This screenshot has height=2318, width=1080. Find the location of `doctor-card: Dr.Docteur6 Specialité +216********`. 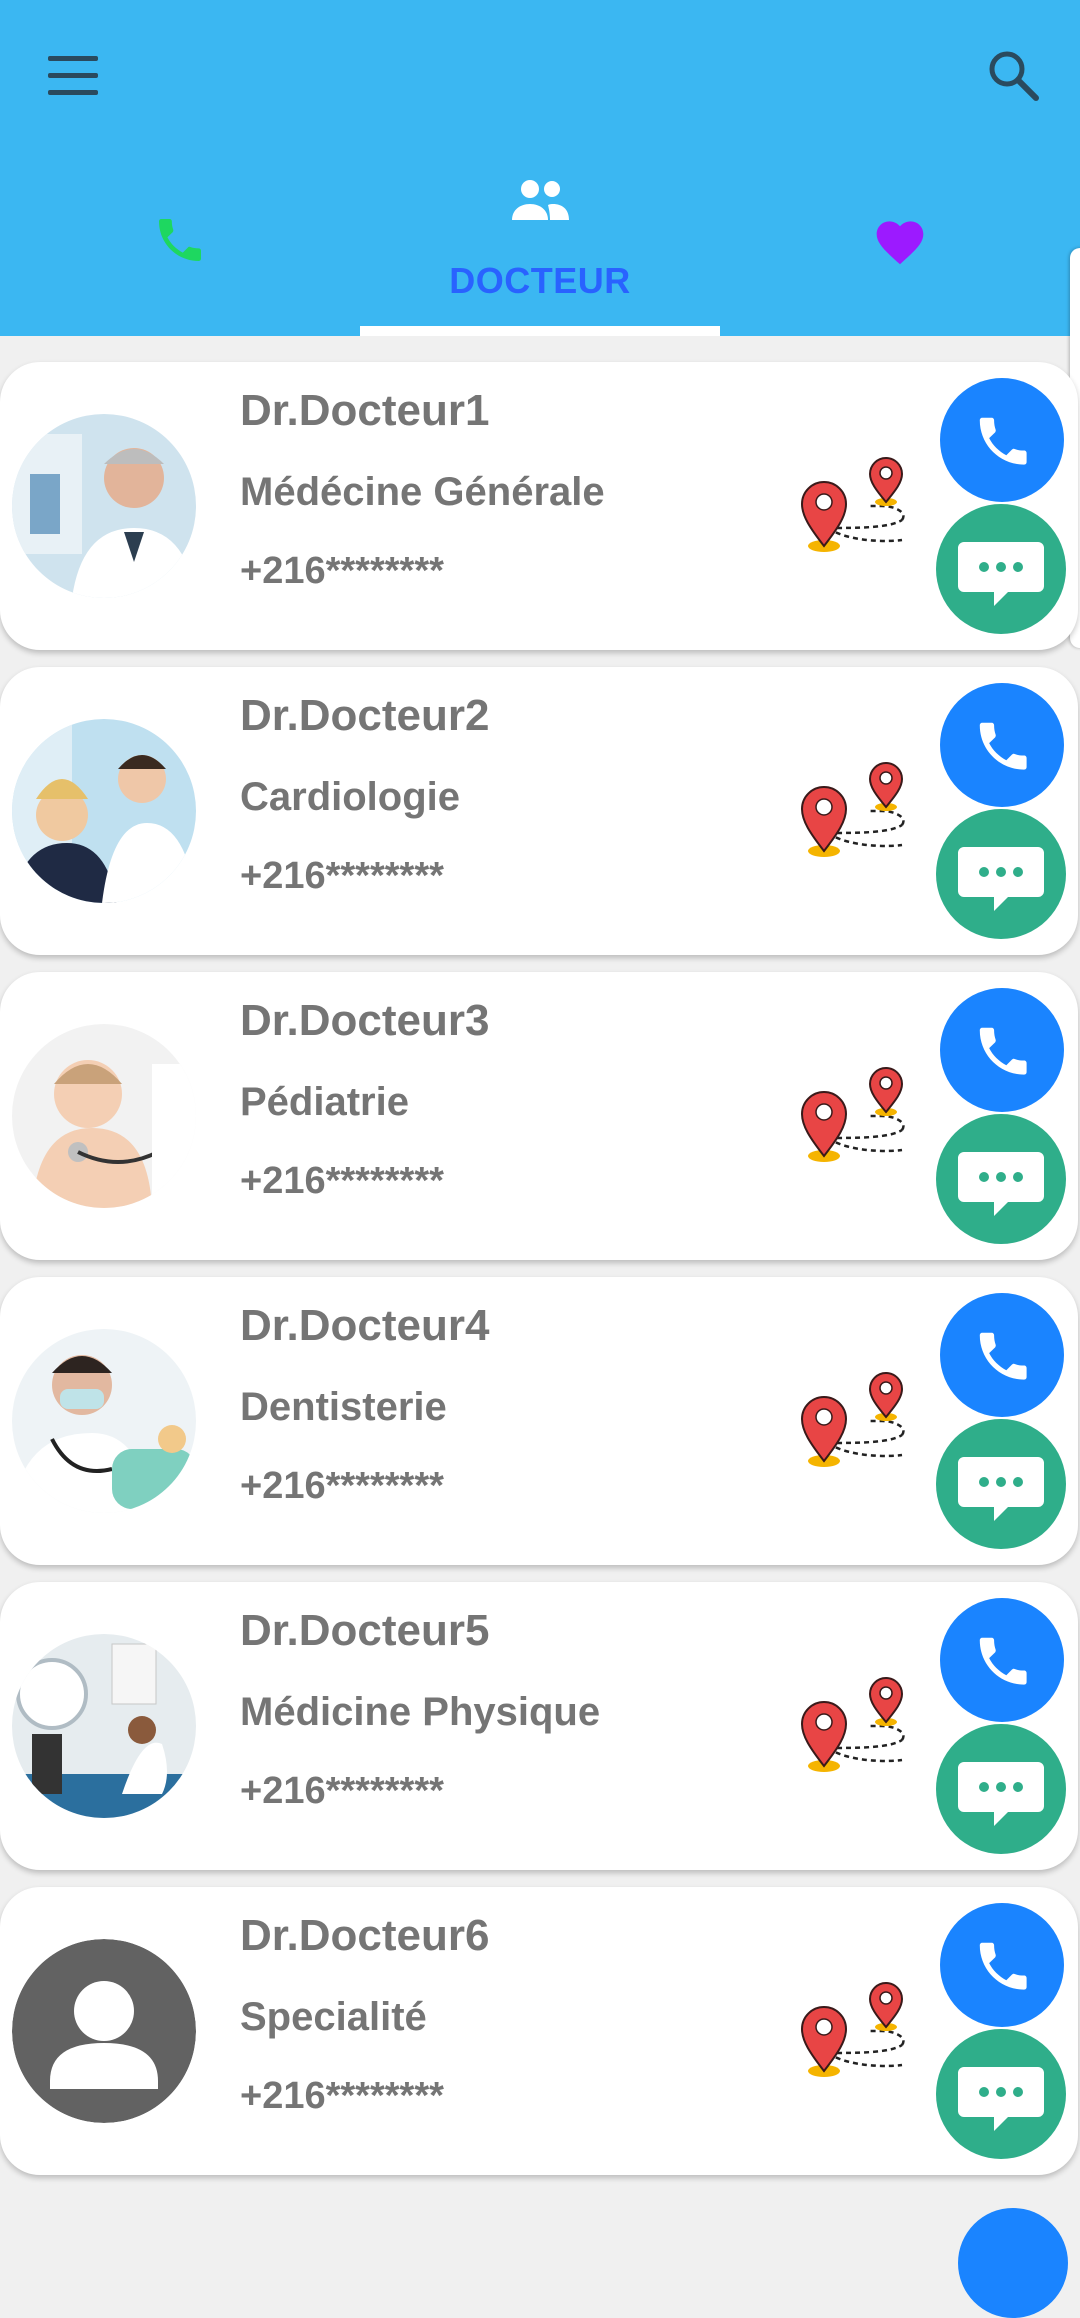

doctor-card: Dr.Docteur6 Specialité +216******** is located at coordinates (539, 2031).